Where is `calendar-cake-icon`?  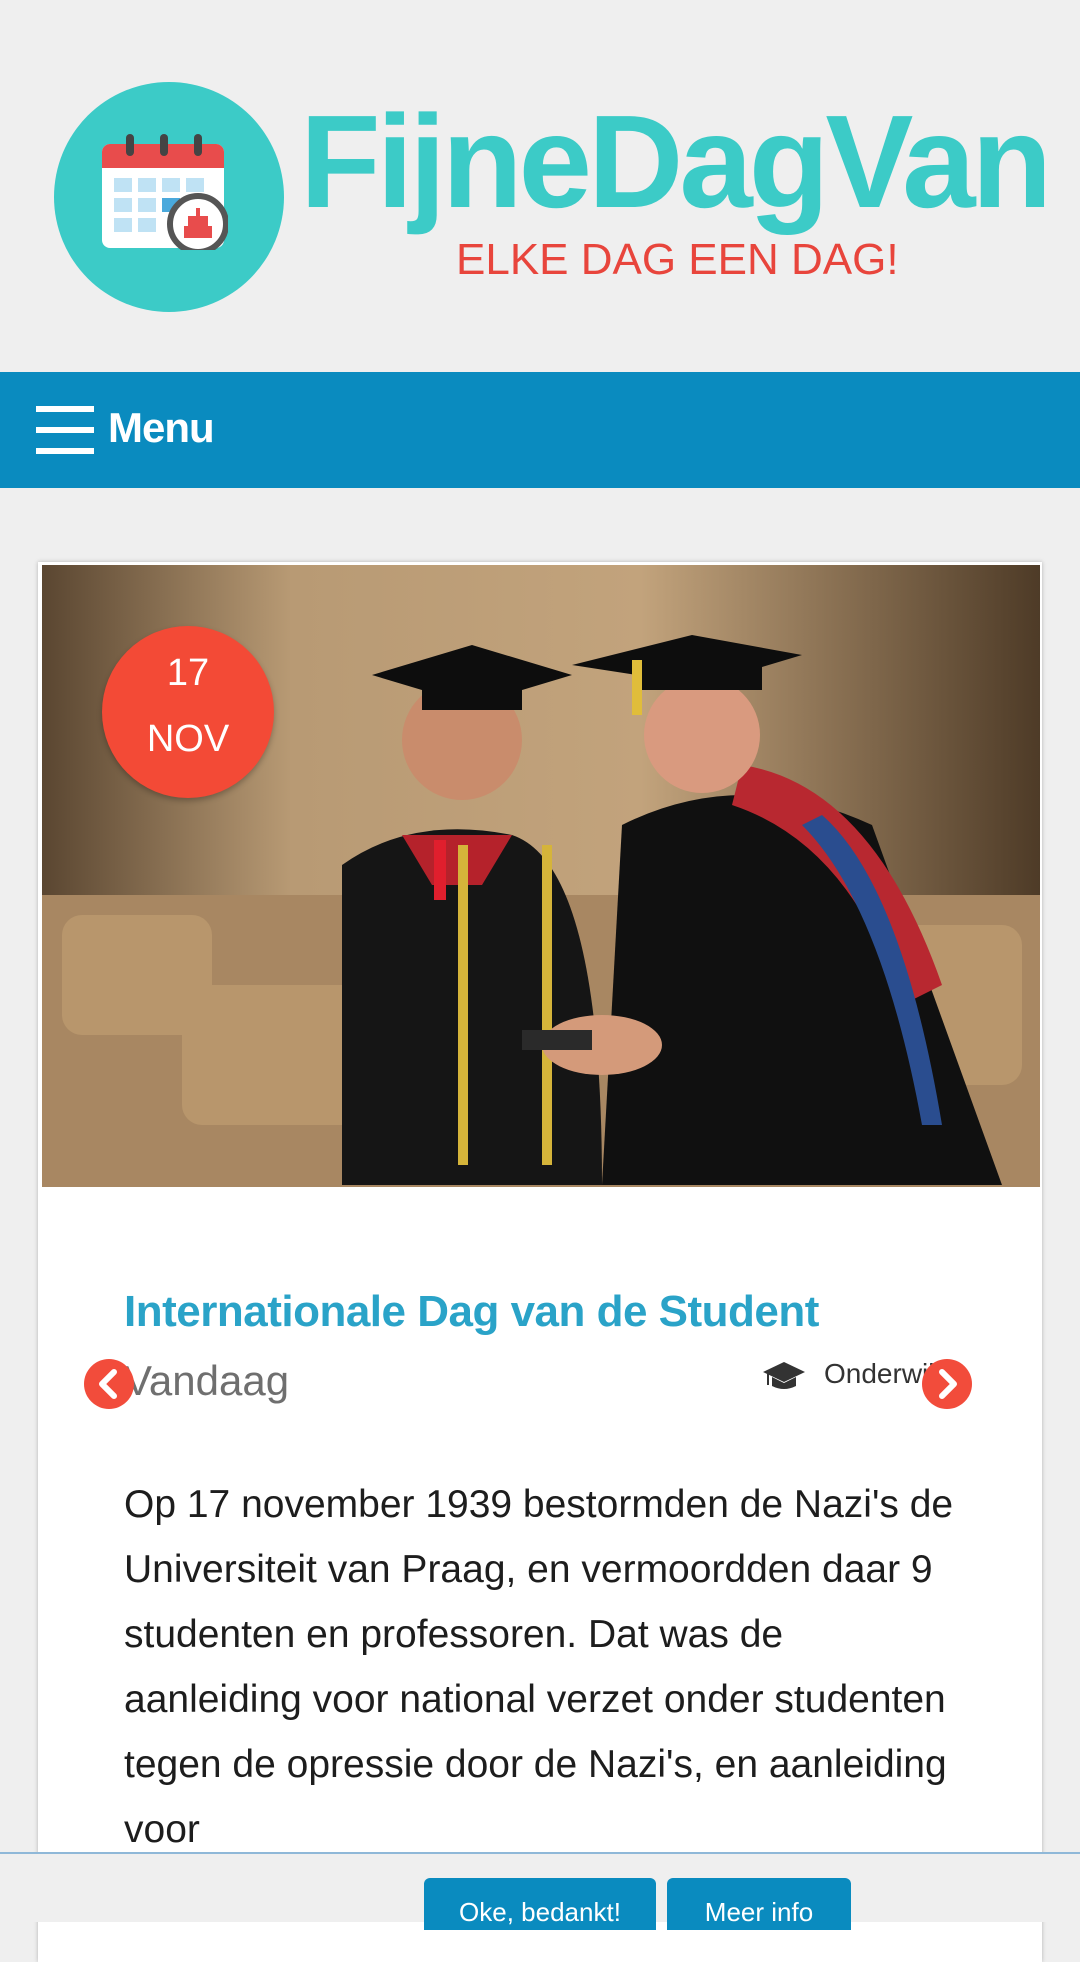 calendar-cake-icon is located at coordinates (165, 192).